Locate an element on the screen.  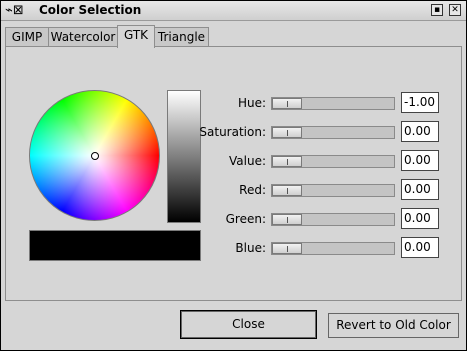
red-input: 0.00 is located at coordinates (420, 189).